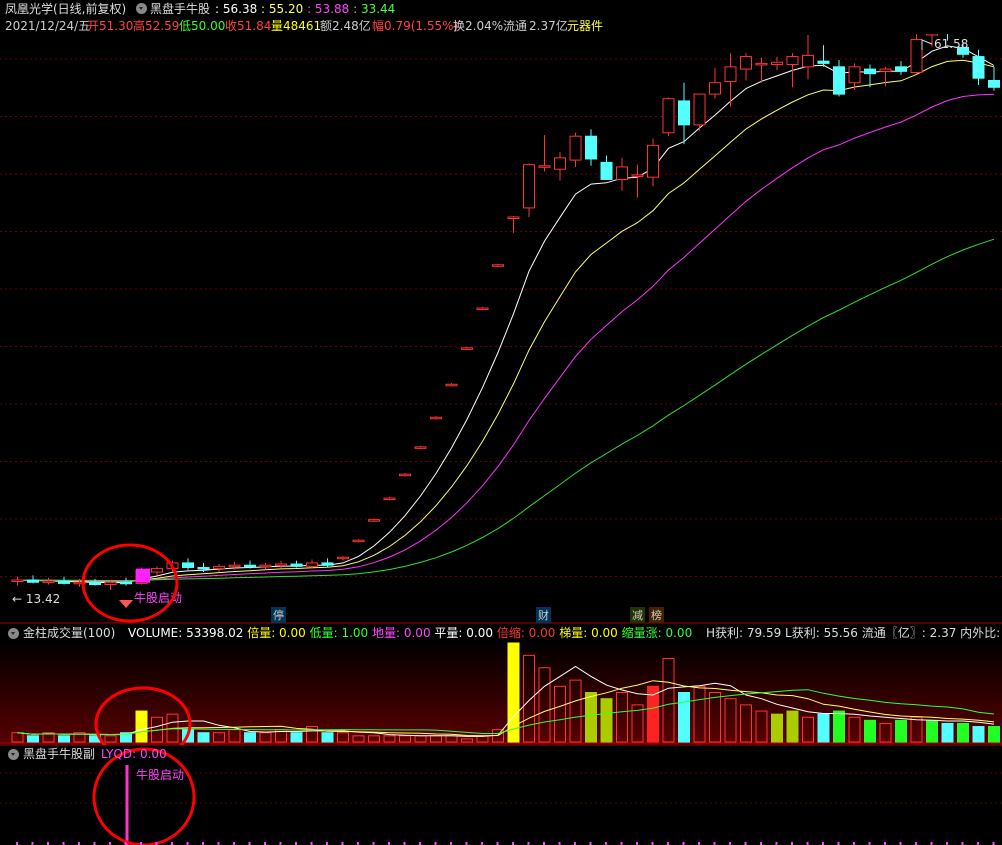 The image size is (1002, 845). I want to click on volume-chart, so click(501, 693).